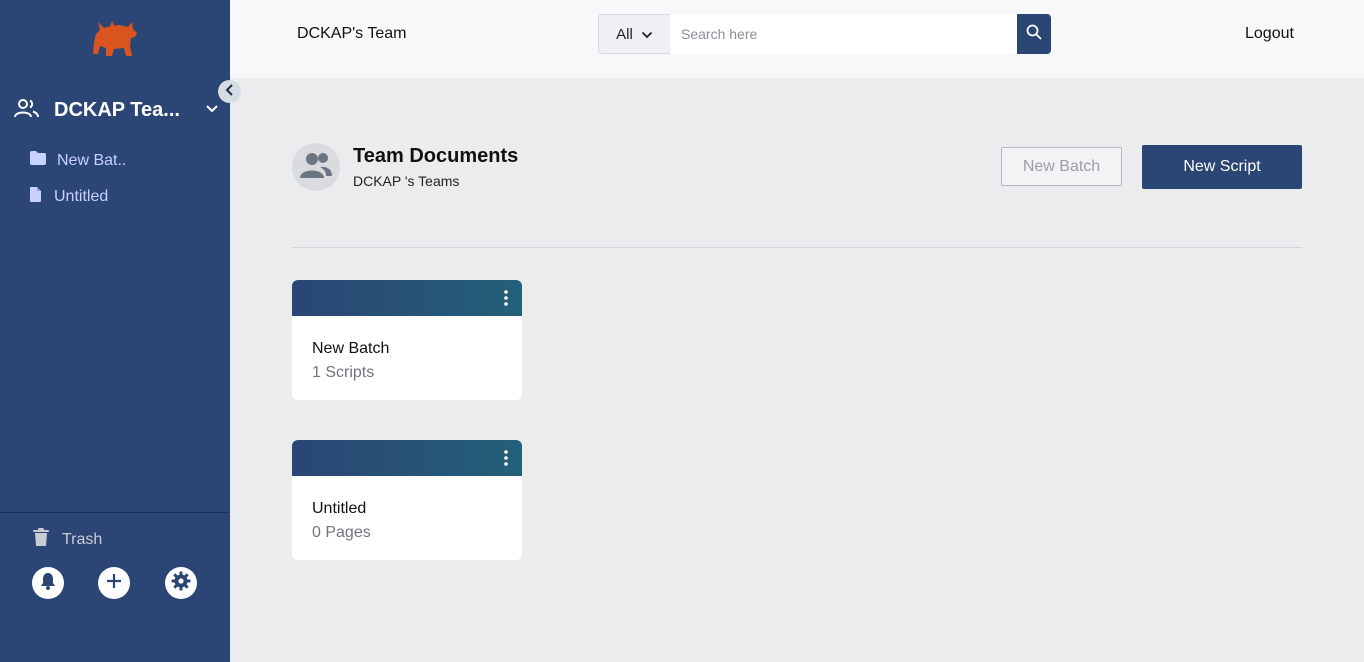 This screenshot has width=1364, height=662. Describe the element at coordinates (115, 512) in the screenshot. I see `sidebar-divider` at that location.